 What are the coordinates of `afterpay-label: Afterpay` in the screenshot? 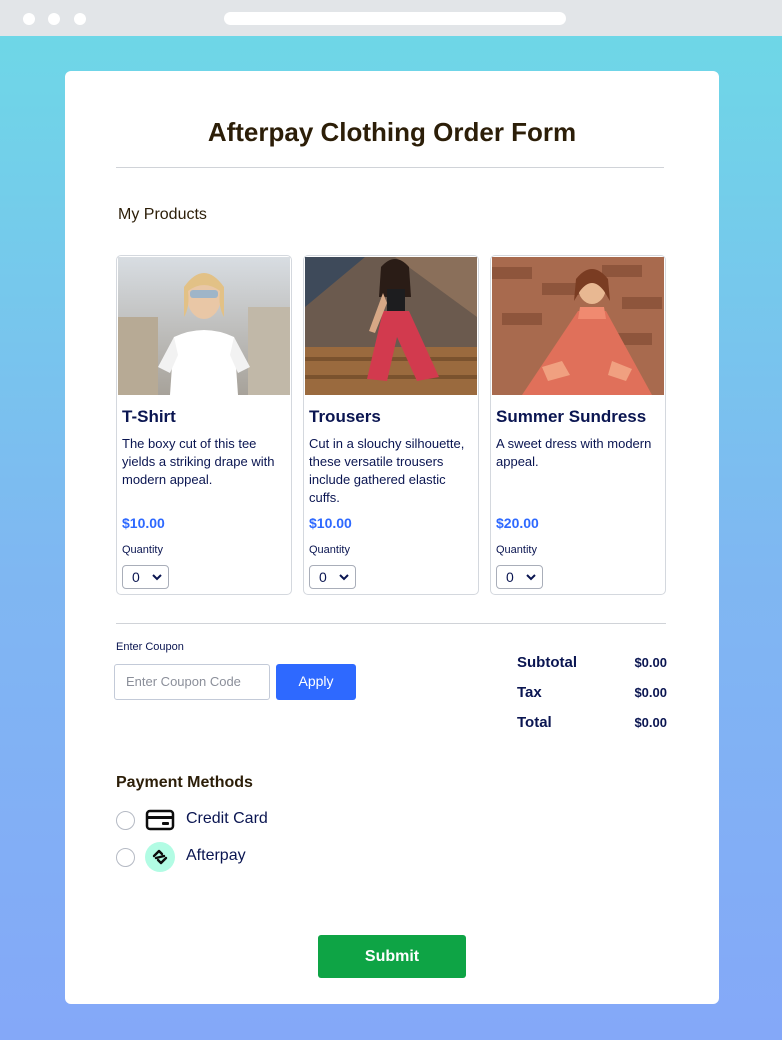 It's located at (216, 855).